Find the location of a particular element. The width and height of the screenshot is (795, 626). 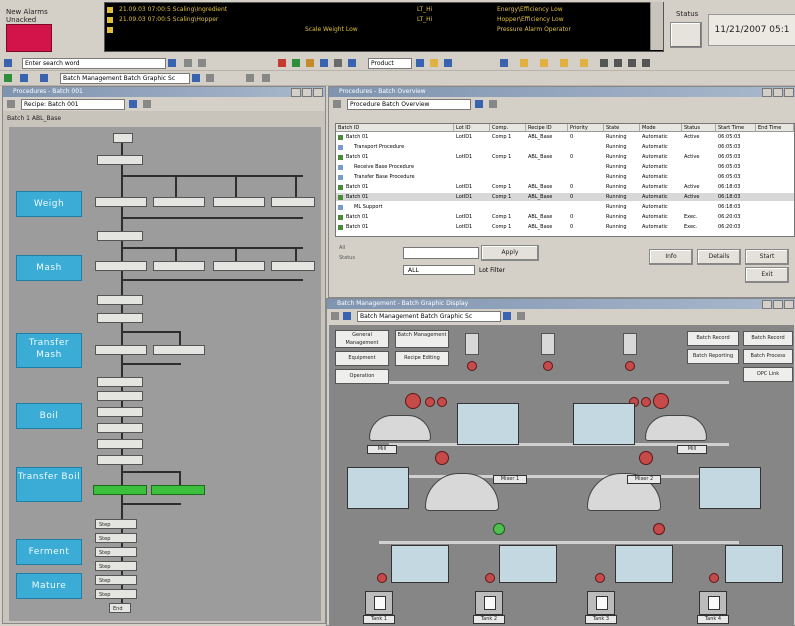

connect-icon is located at coordinates (8, 78).